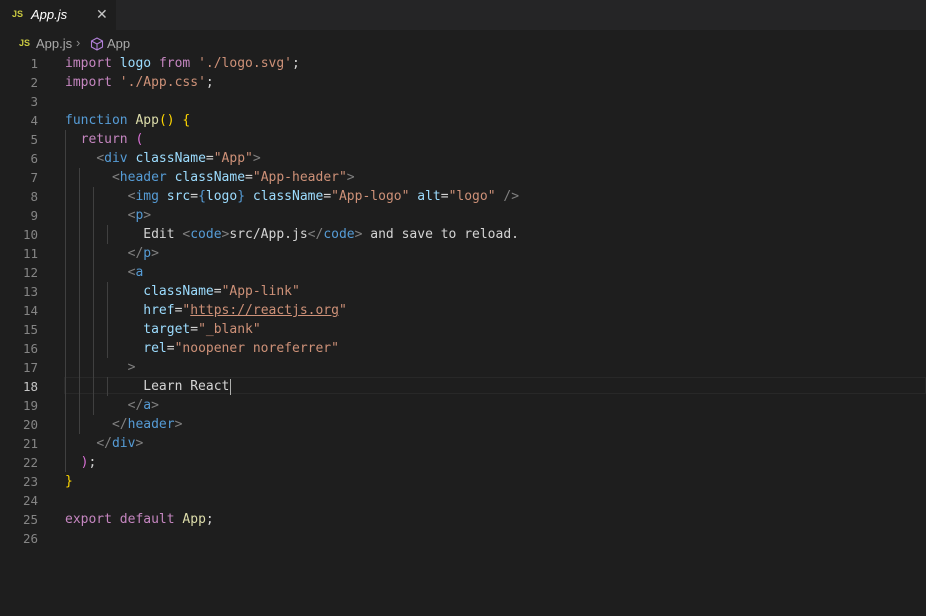  I want to click on line-number: 4, so click(34, 120).